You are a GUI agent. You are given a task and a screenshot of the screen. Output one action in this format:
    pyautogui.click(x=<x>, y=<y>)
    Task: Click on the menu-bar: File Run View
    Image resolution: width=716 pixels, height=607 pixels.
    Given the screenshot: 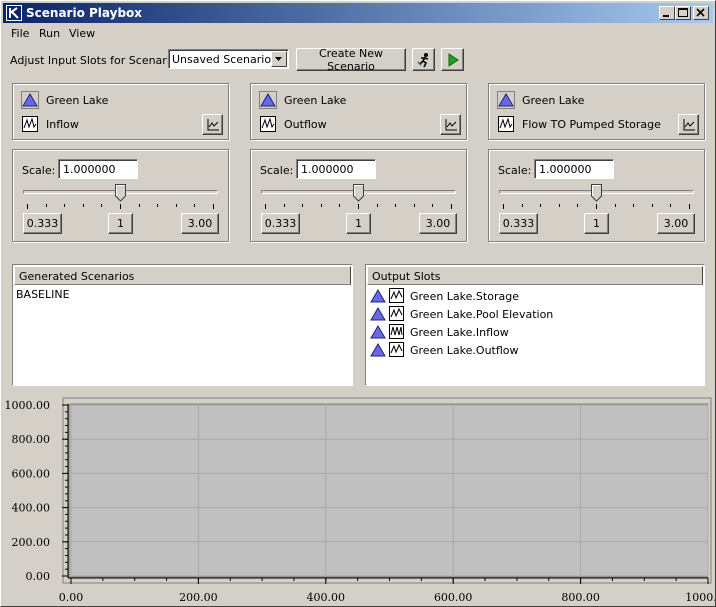 What is the action you would take?
    pyautogui.click(x=358, y=33)
    